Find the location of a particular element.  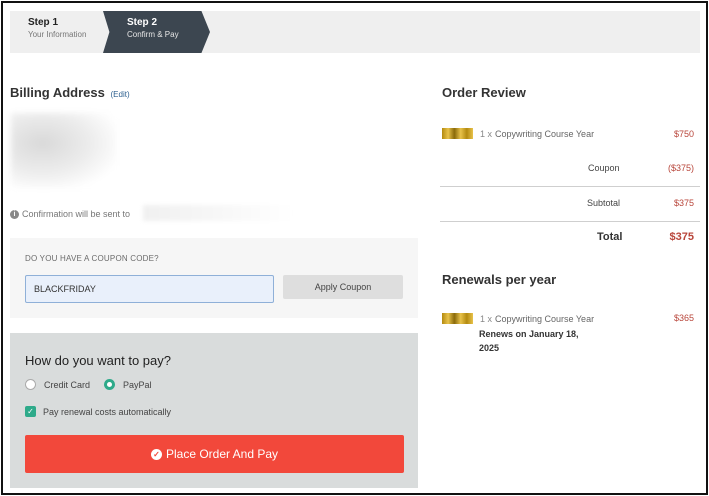

renewal-item-name: Copywriting Course Year is located at coordinates (545, 318).